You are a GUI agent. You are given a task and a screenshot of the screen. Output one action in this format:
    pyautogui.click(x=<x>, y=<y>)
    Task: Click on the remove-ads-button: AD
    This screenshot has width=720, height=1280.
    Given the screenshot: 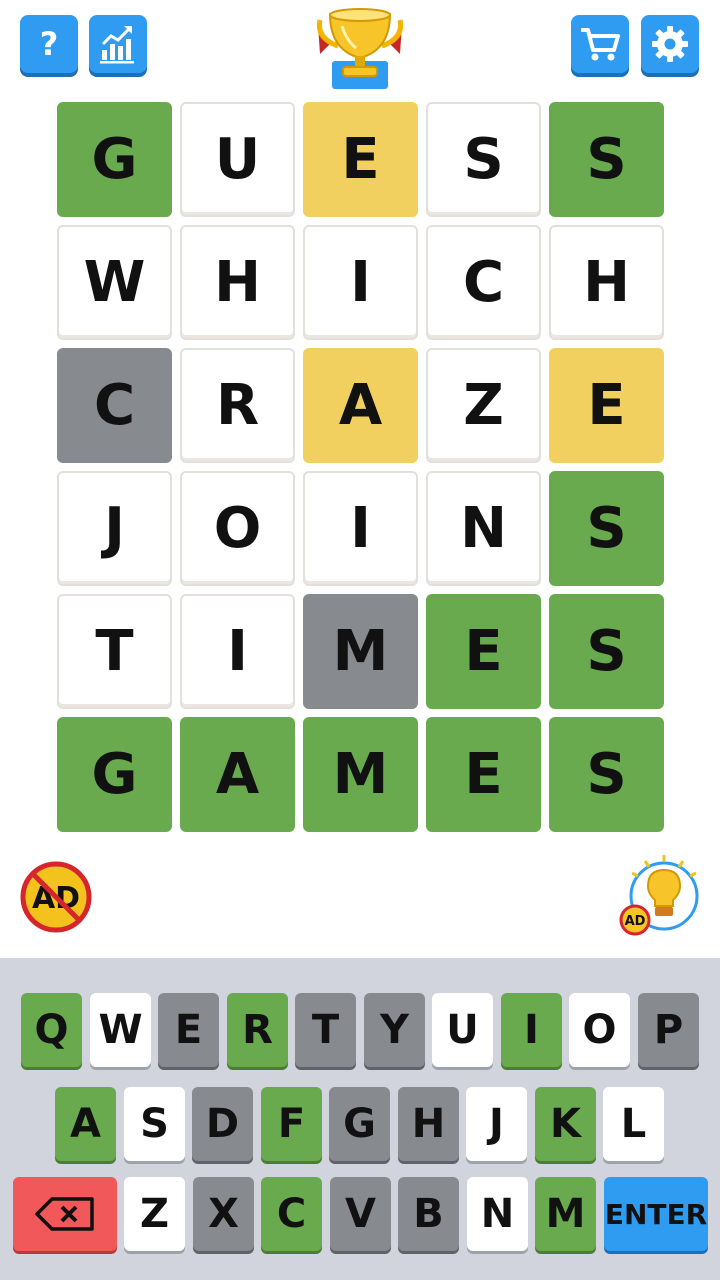 What is the action you would take?
    pyautogui.click(x=56, y=897)
    